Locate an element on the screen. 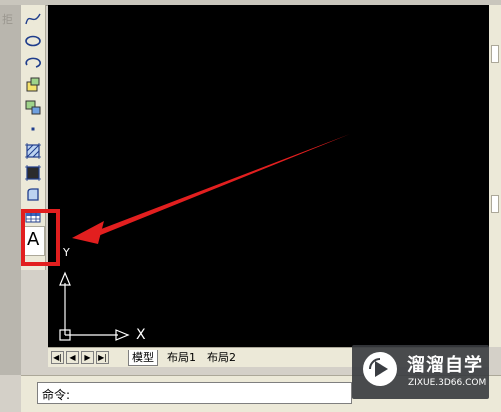 This screenshot has height=412, width=501. watermark: 溜溜自学 ZIXUE.3D66.COM is located at coordinates (420, 372).